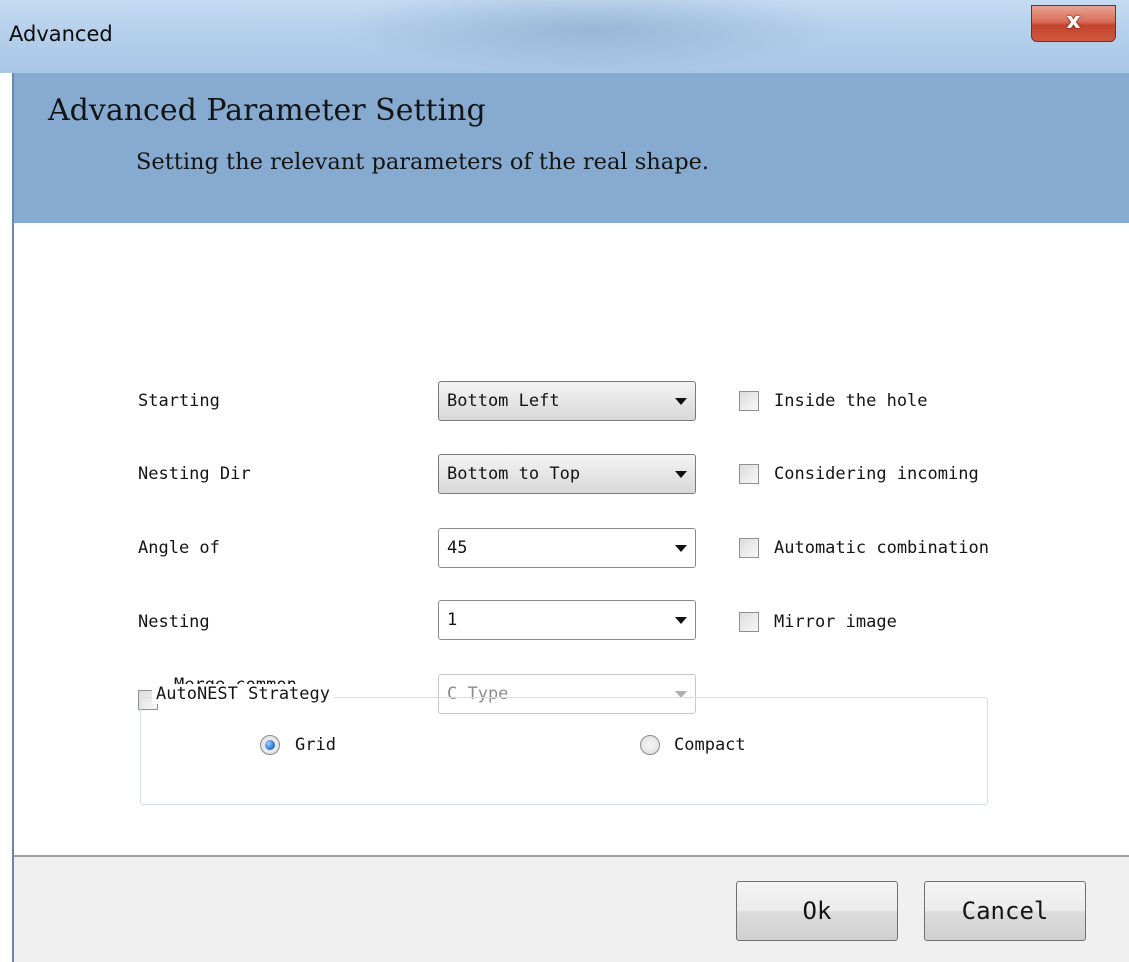  What do you see at coordinates (590, 36) in the screenshot?
I see `title-bar-sheen` at bounding box center [590, 36].